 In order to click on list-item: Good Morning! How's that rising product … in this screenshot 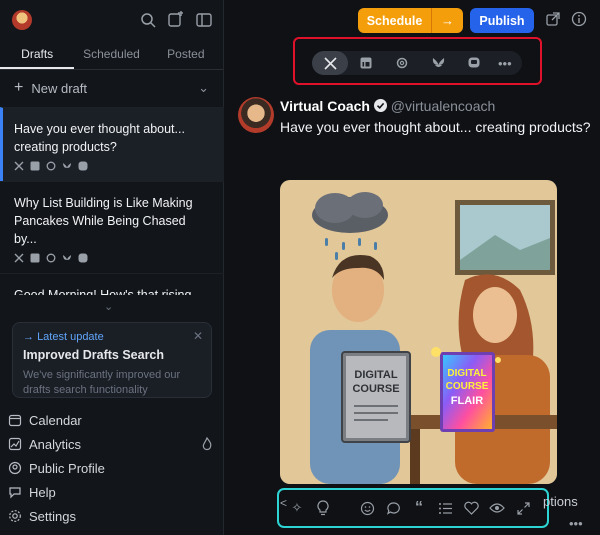, I will do `click(112, 284)`.